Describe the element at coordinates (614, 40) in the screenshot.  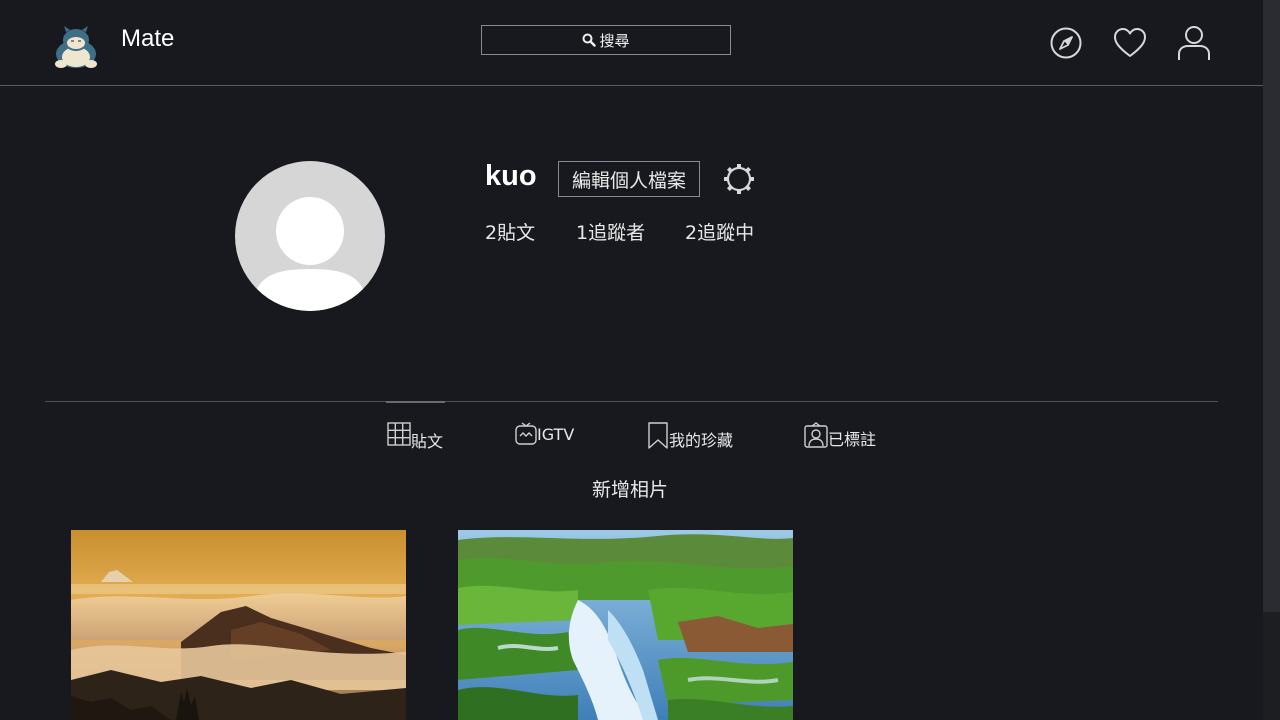
I see `search-placeholder: 搜尋` at that location.